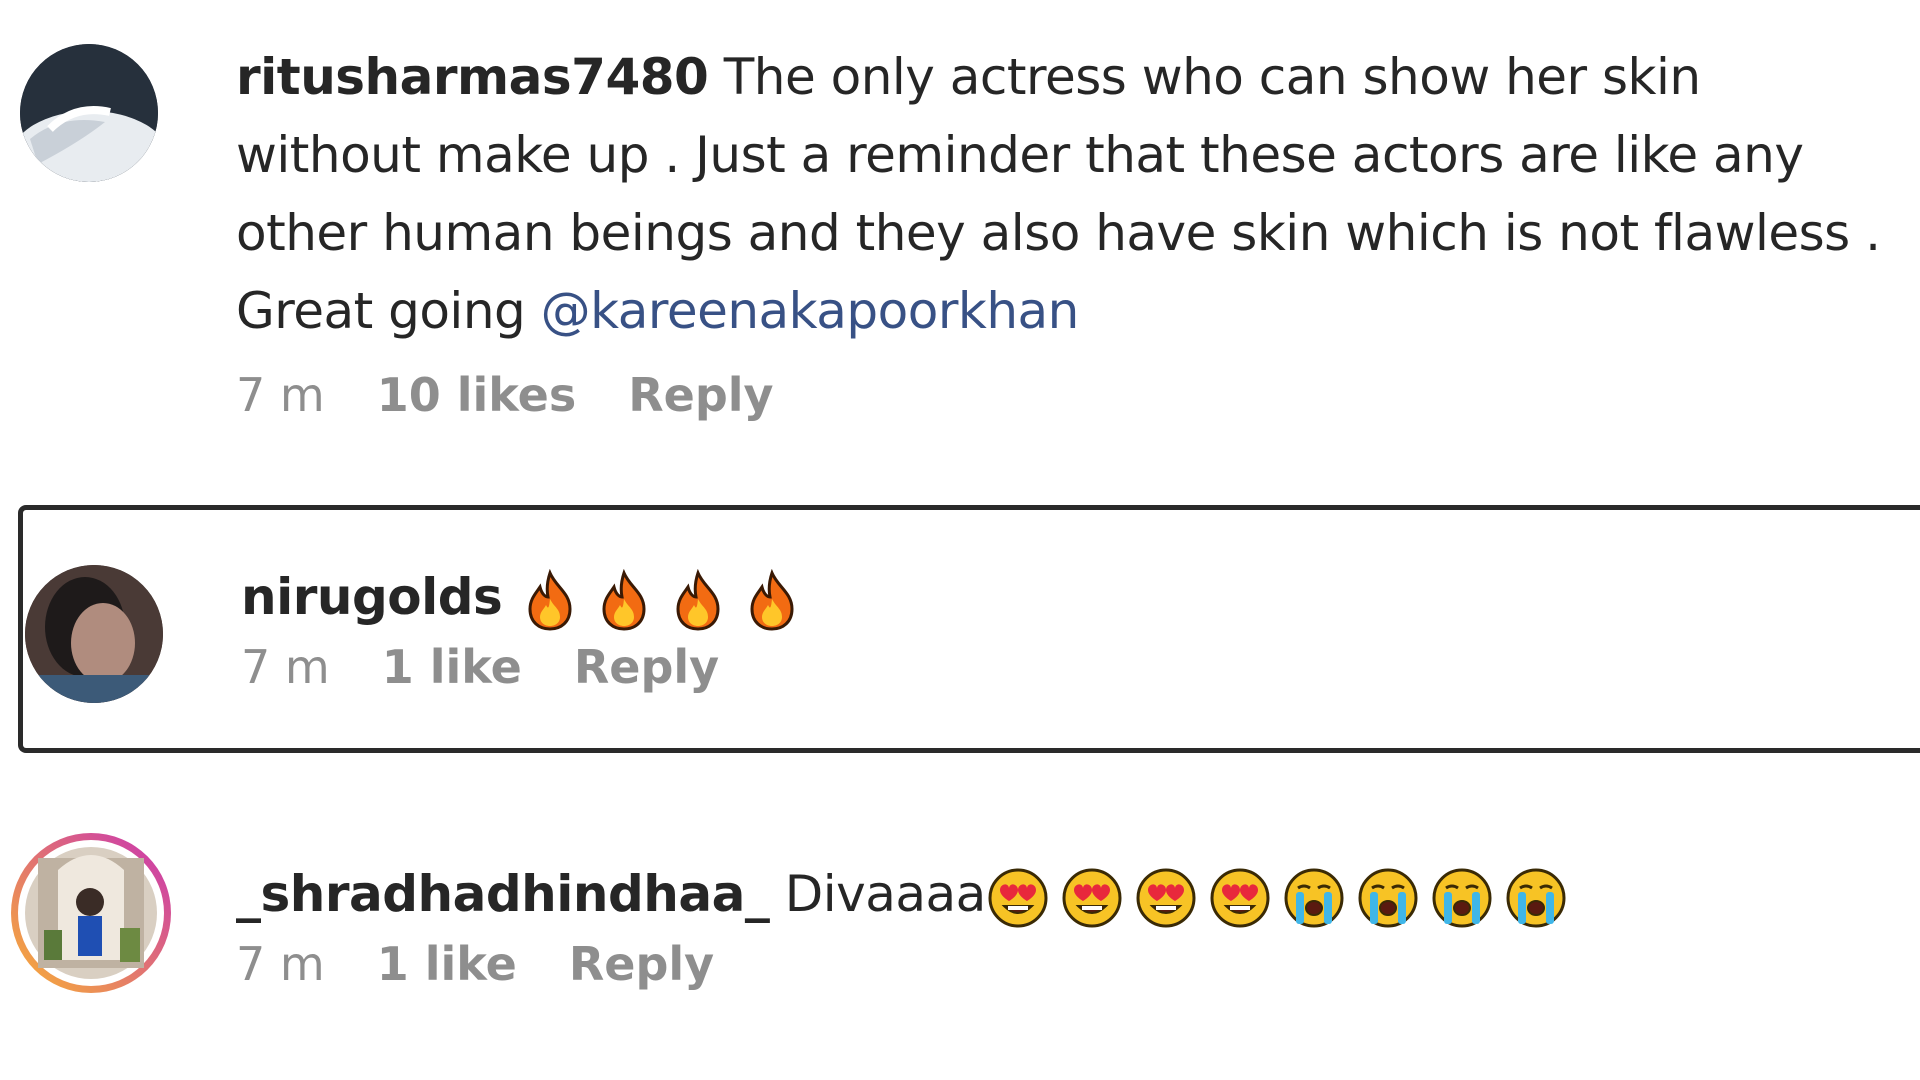 The height and width of the screenshot is (1080, 1920). I want to click on comment-username: nirugolds, so click(372, 597).